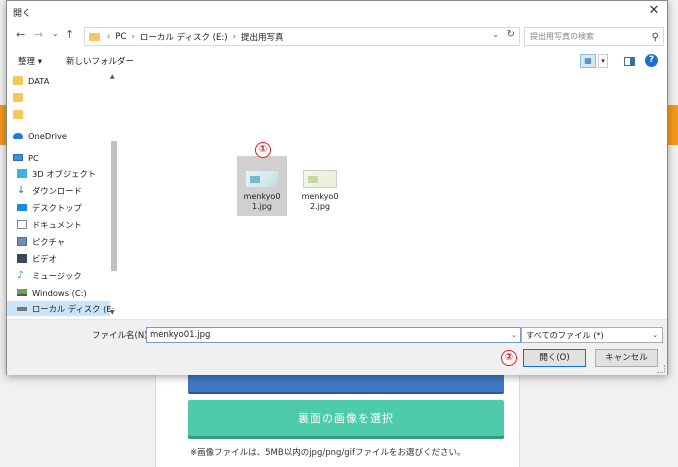 The width and height of the screenshot is (678, 467). I want to click on nav-item-label: DATA, so click(39, 80).